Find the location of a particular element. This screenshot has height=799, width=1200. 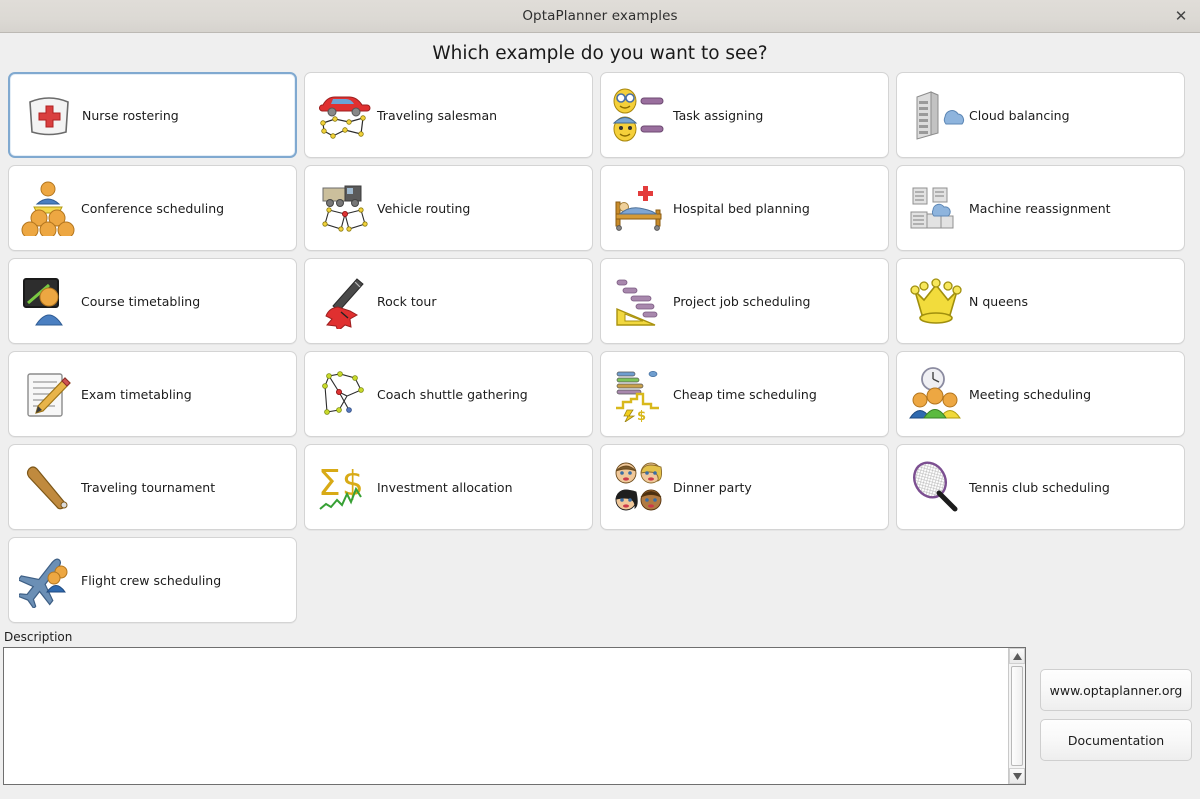

example-label: Project job scheduling is located at coordinates (742, 301).